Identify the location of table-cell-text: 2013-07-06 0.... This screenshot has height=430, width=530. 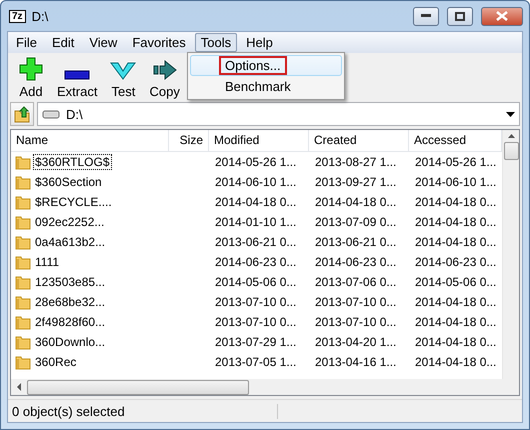
(355, 282).